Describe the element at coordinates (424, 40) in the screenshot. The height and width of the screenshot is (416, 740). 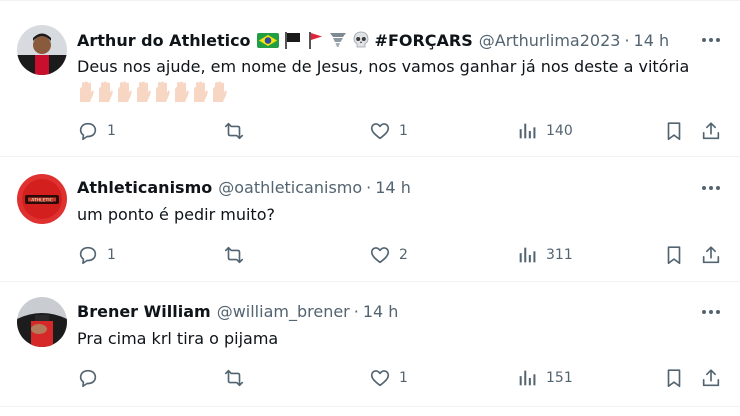
I see `hashtag: #FORÇARS` at that location.